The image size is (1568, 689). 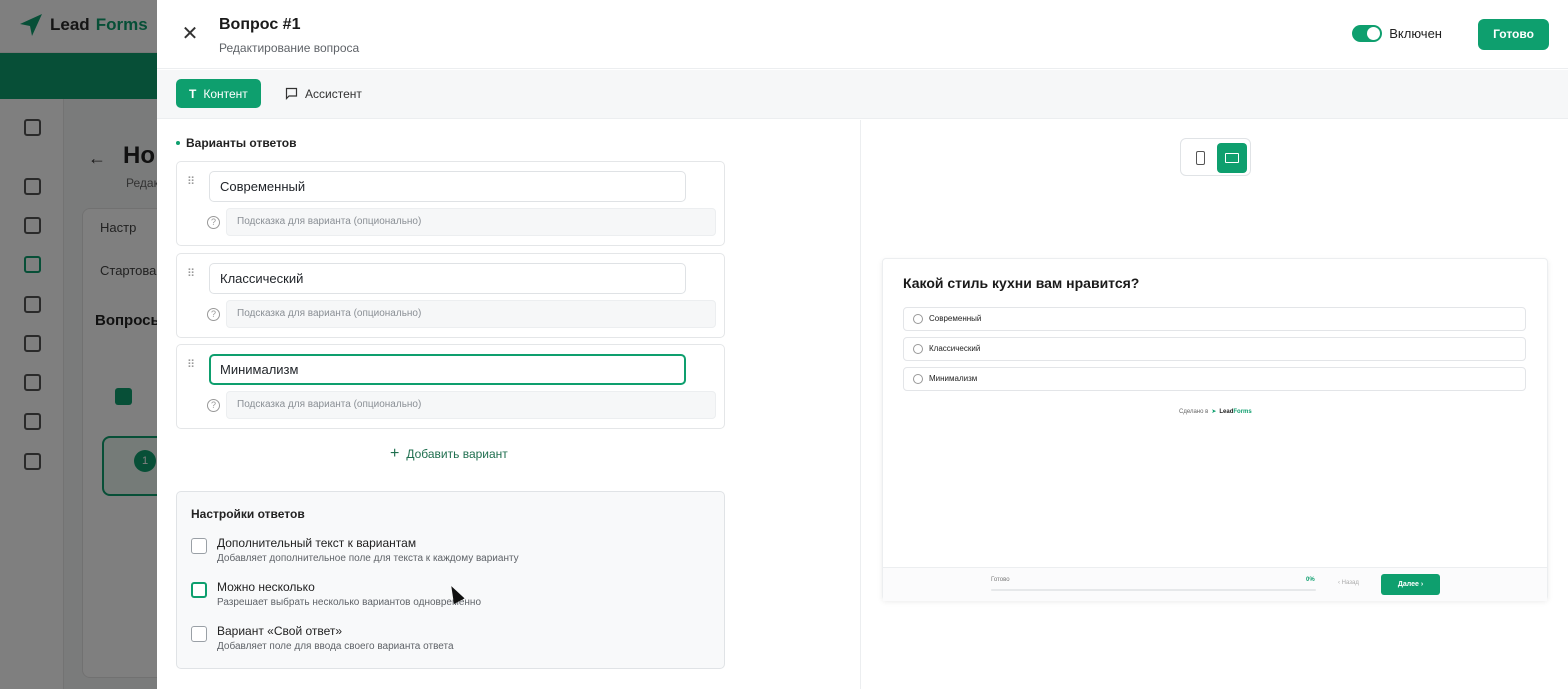 What do you see at coordinates (1215, 157) in the screenshot?
I see `device-switcher` at bounding box center [1215, 157].